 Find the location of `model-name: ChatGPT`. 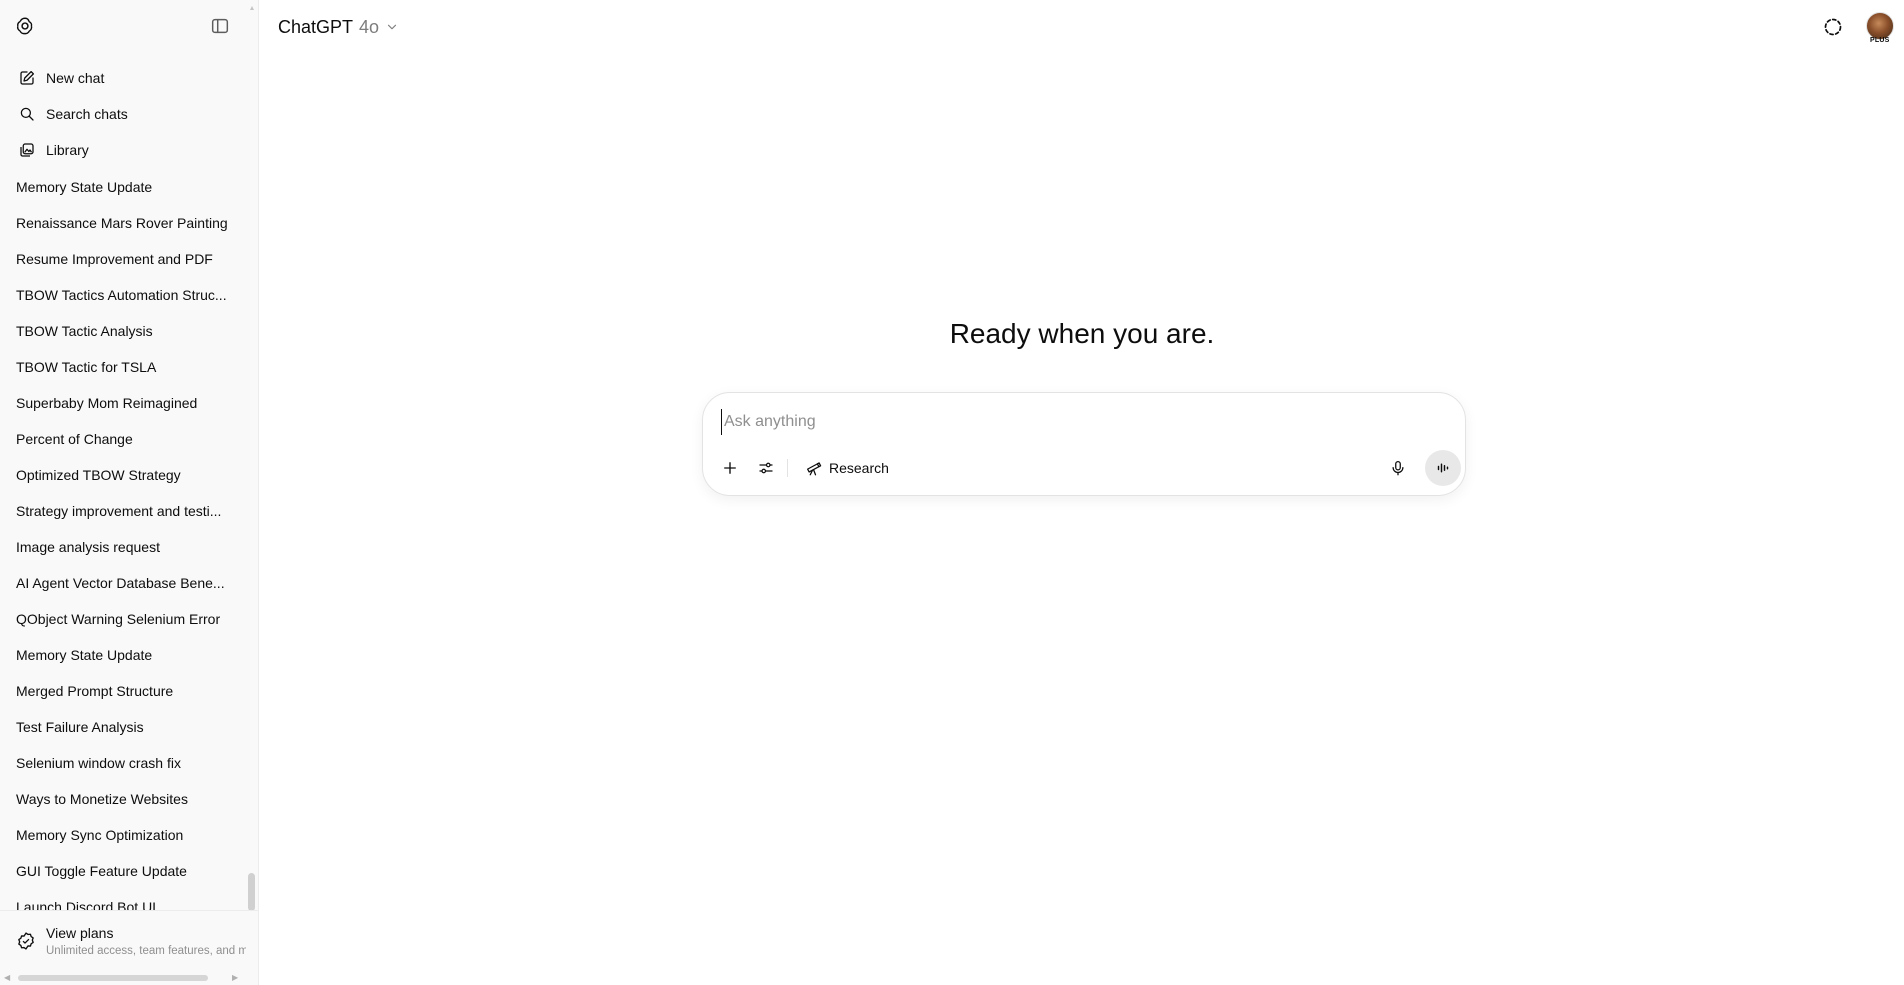

model-name: ChatGPT is located at coordinates (316, 26).